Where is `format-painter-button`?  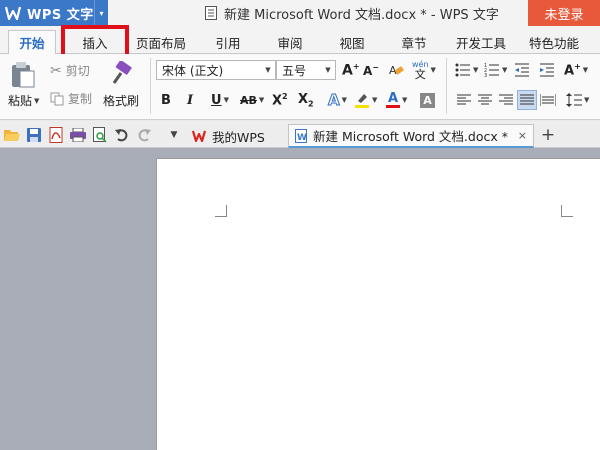 format-painter-button is located at coordinates (122, 74).